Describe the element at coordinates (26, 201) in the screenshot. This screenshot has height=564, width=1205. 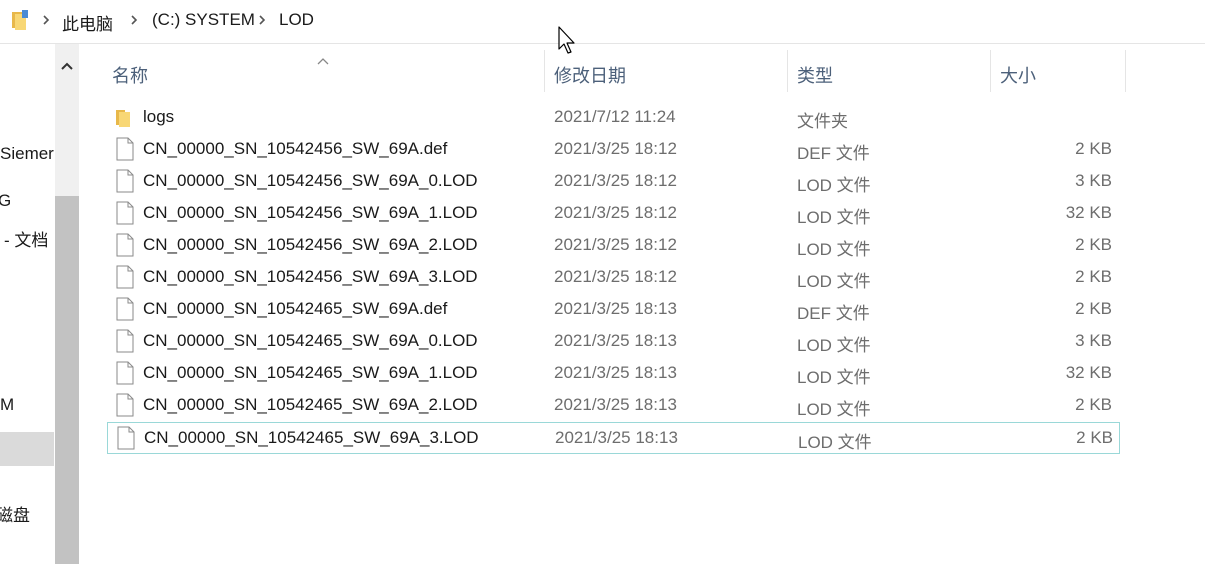
I see `nav-item-g: G` at that location.